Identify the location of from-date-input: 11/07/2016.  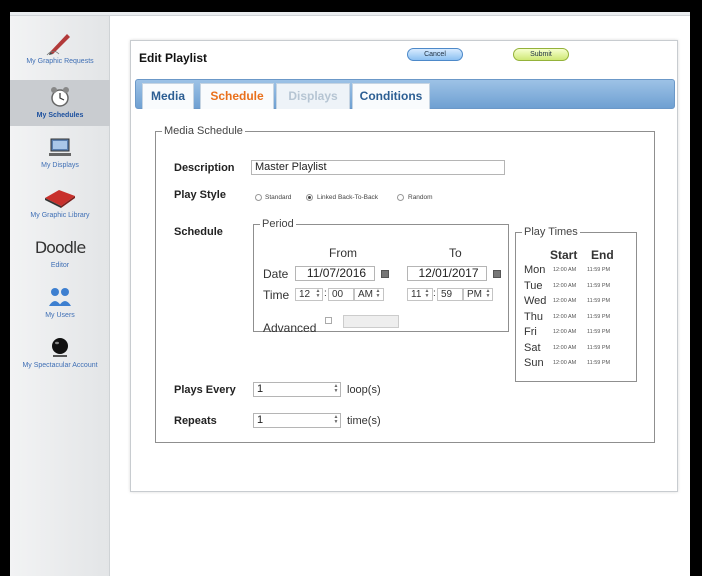
(335, 273).